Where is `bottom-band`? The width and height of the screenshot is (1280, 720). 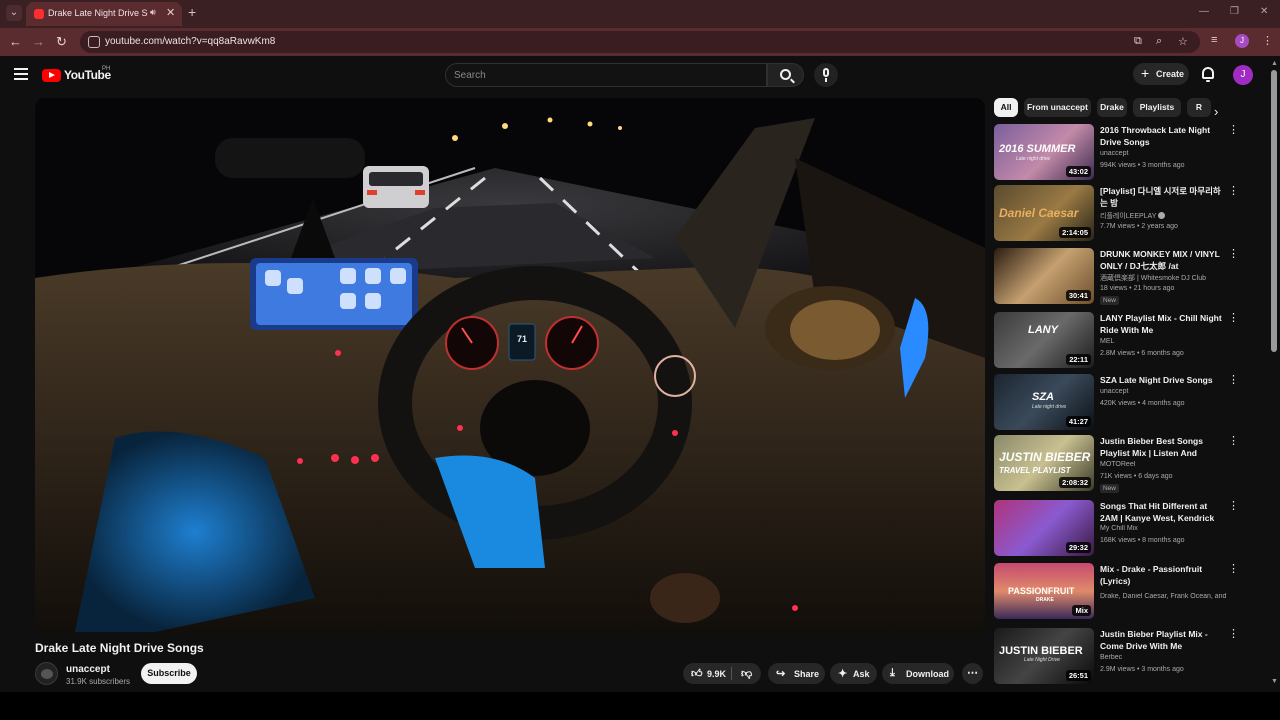
bottom-band is located at coordinates (640, 706).